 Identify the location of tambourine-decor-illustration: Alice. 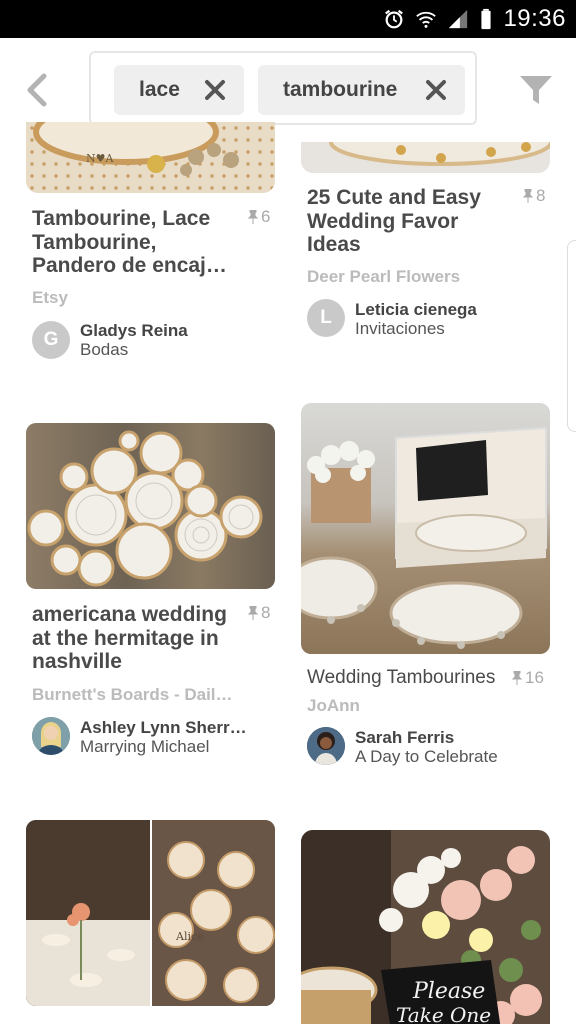
(150, 913).